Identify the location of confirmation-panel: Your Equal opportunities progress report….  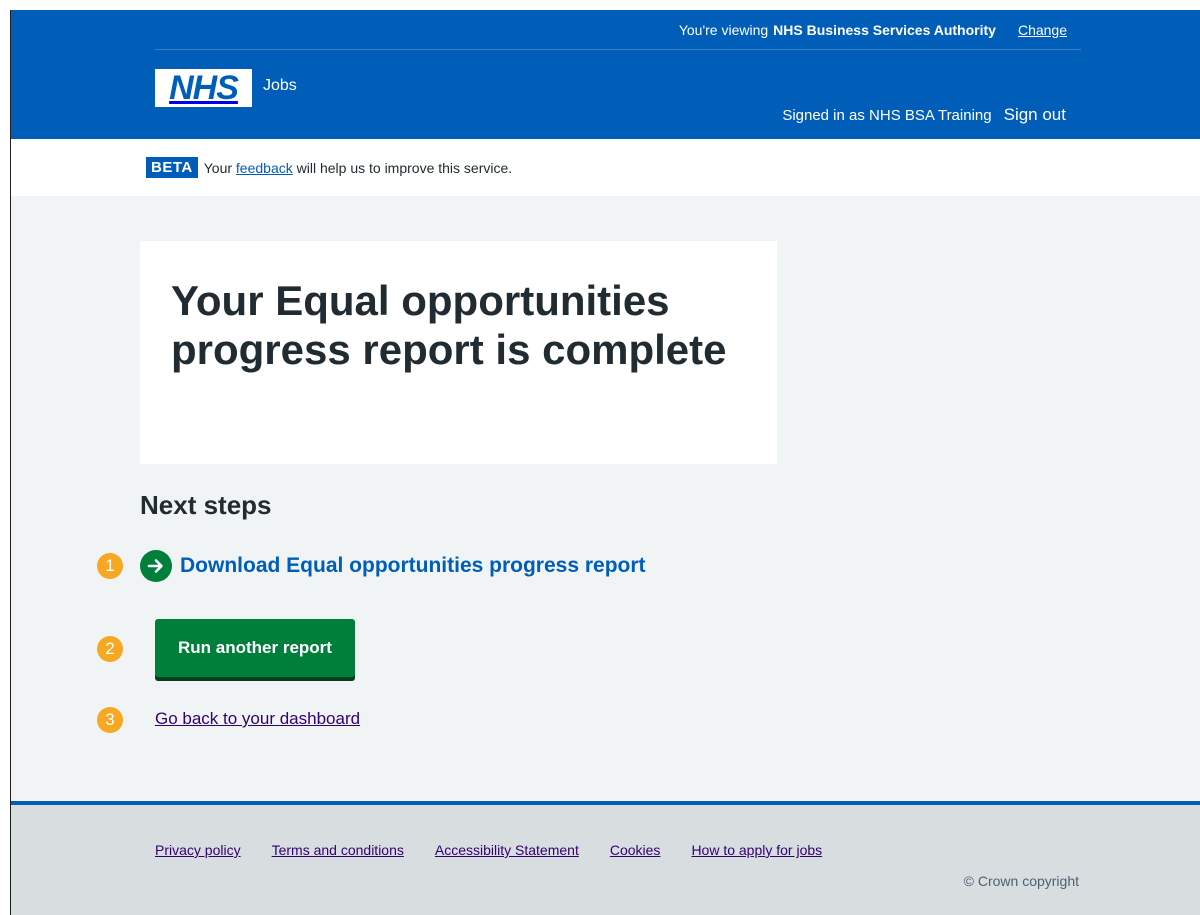
(458, 352).